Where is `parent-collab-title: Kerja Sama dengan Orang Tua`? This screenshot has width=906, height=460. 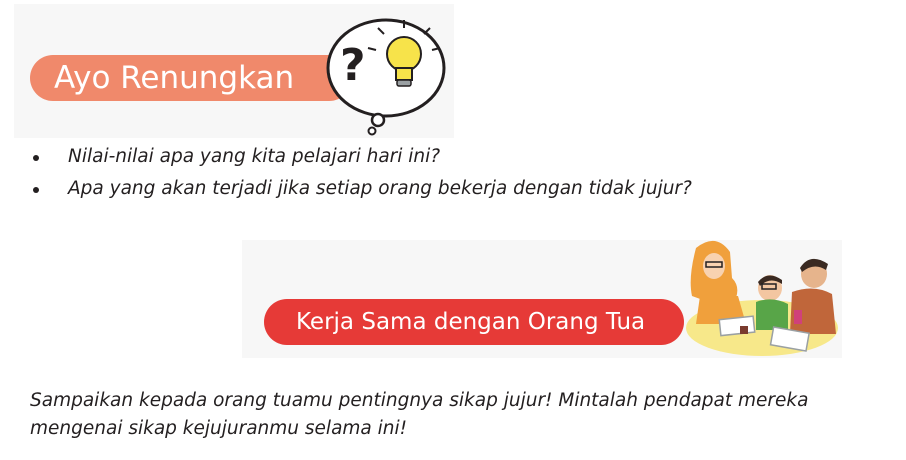
parent-collab-title: Kerja Sama dengan Orang Tua is located at coordinates (471, 322).